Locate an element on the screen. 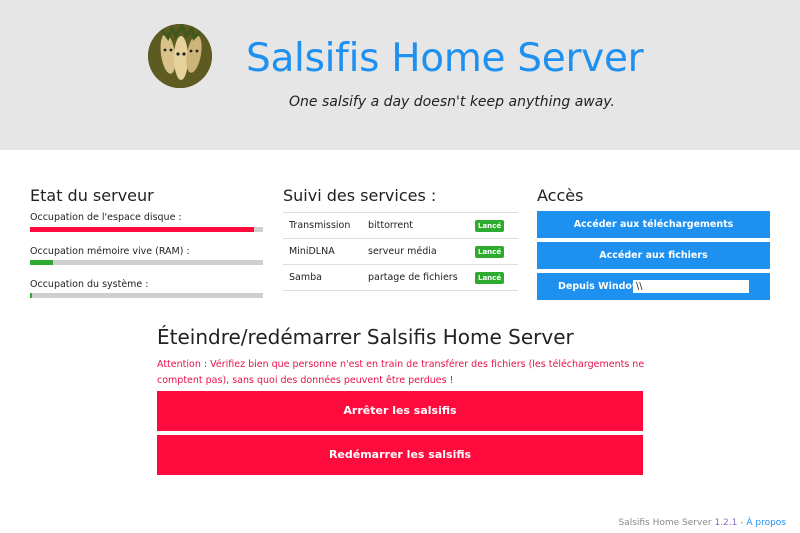 The height and width of the screenshot is (533, 800). ram-usage-fill is located at coordinates (42, 262).